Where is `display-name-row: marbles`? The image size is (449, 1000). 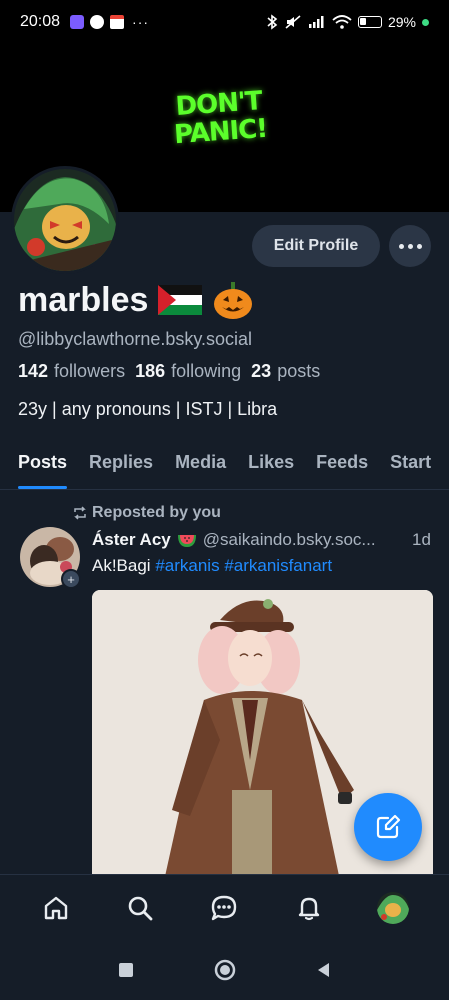 display-name-row: marbles is located at coordinates (136, 300).